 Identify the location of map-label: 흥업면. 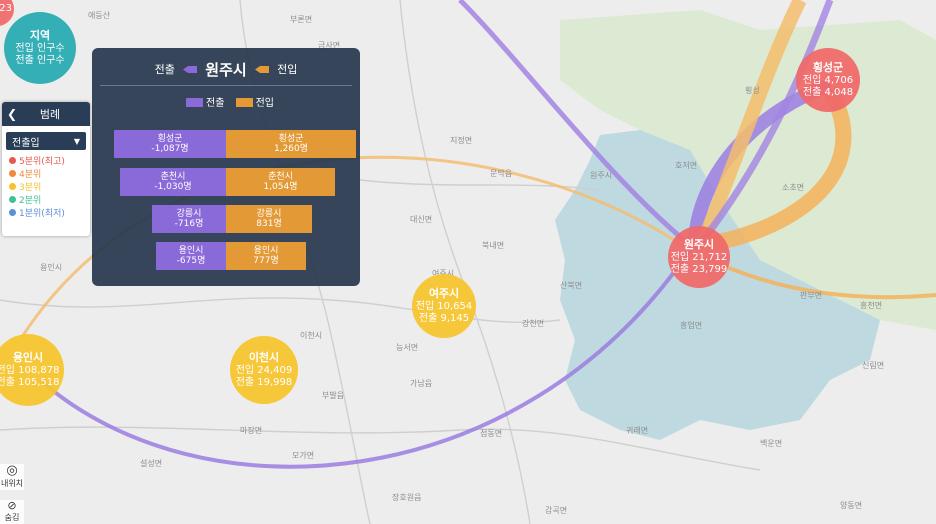
(691, 325).